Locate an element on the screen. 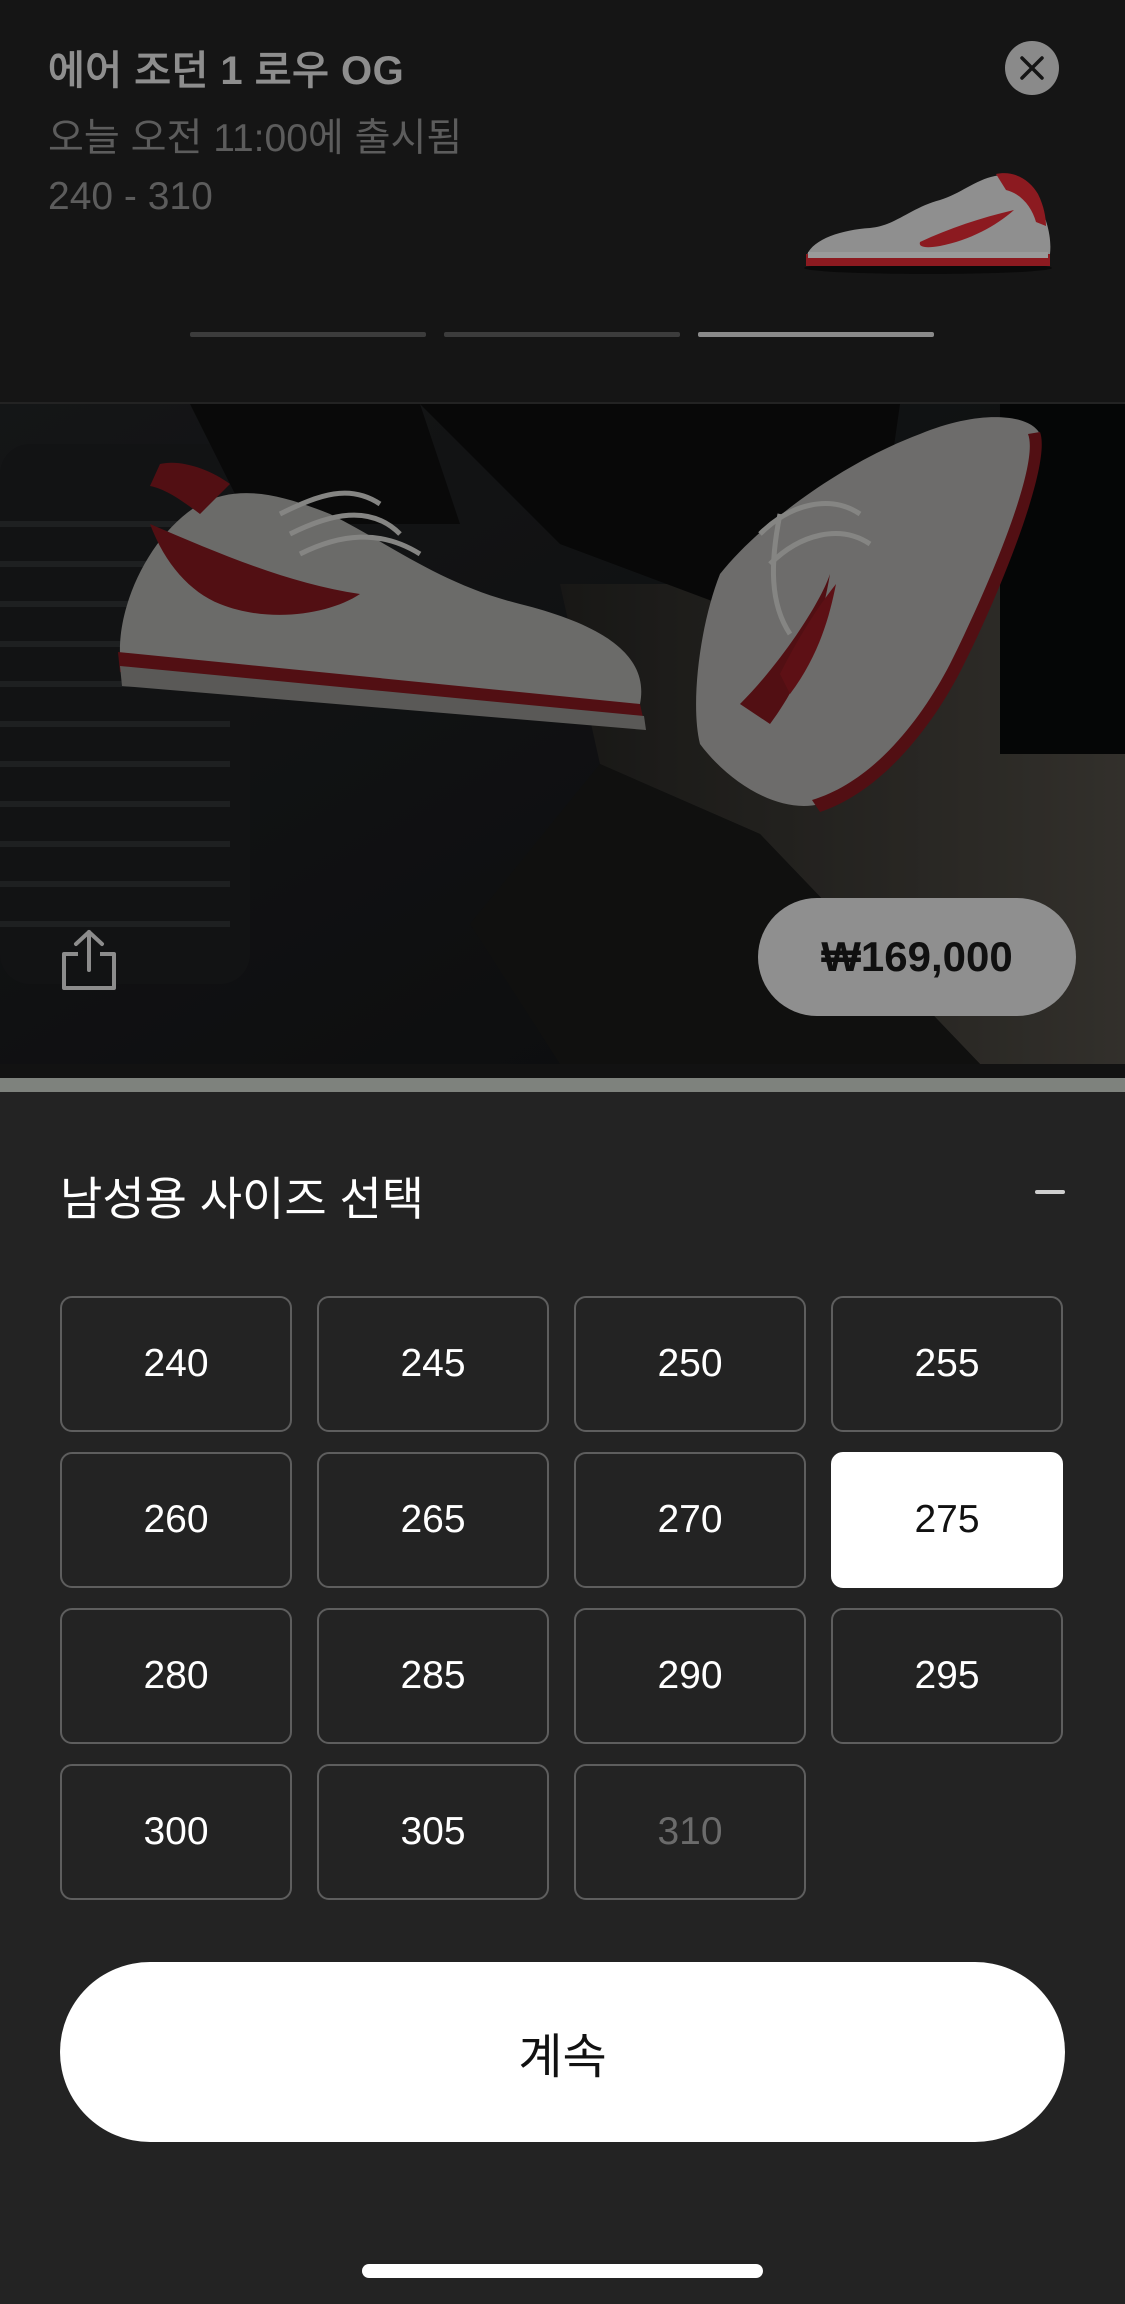 This screenshot has height=2304, width=1125. size-option-280: 280 is located at coordinates (176, 1676).